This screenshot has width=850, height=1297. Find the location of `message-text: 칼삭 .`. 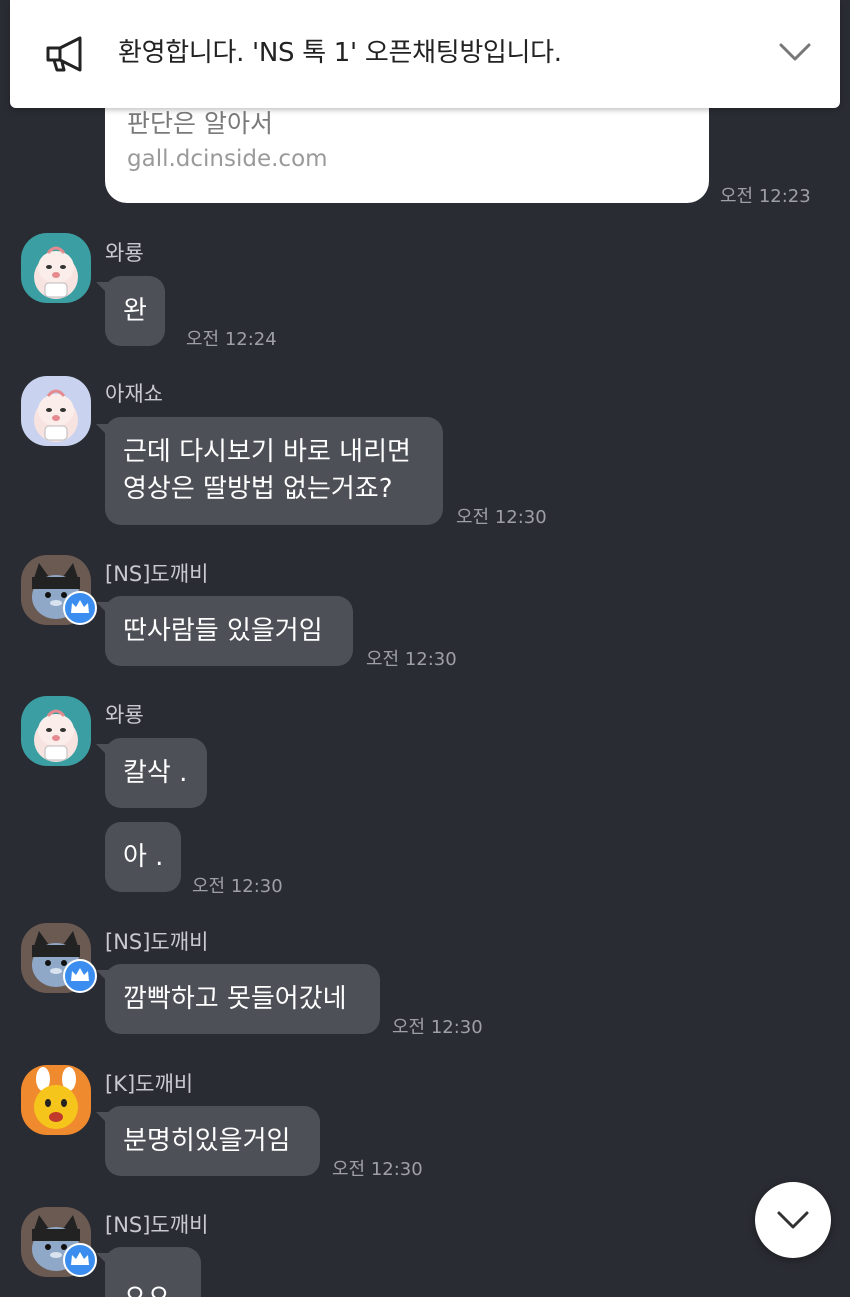

message-text: 칼삭 . is located at coordinates (155, 773).